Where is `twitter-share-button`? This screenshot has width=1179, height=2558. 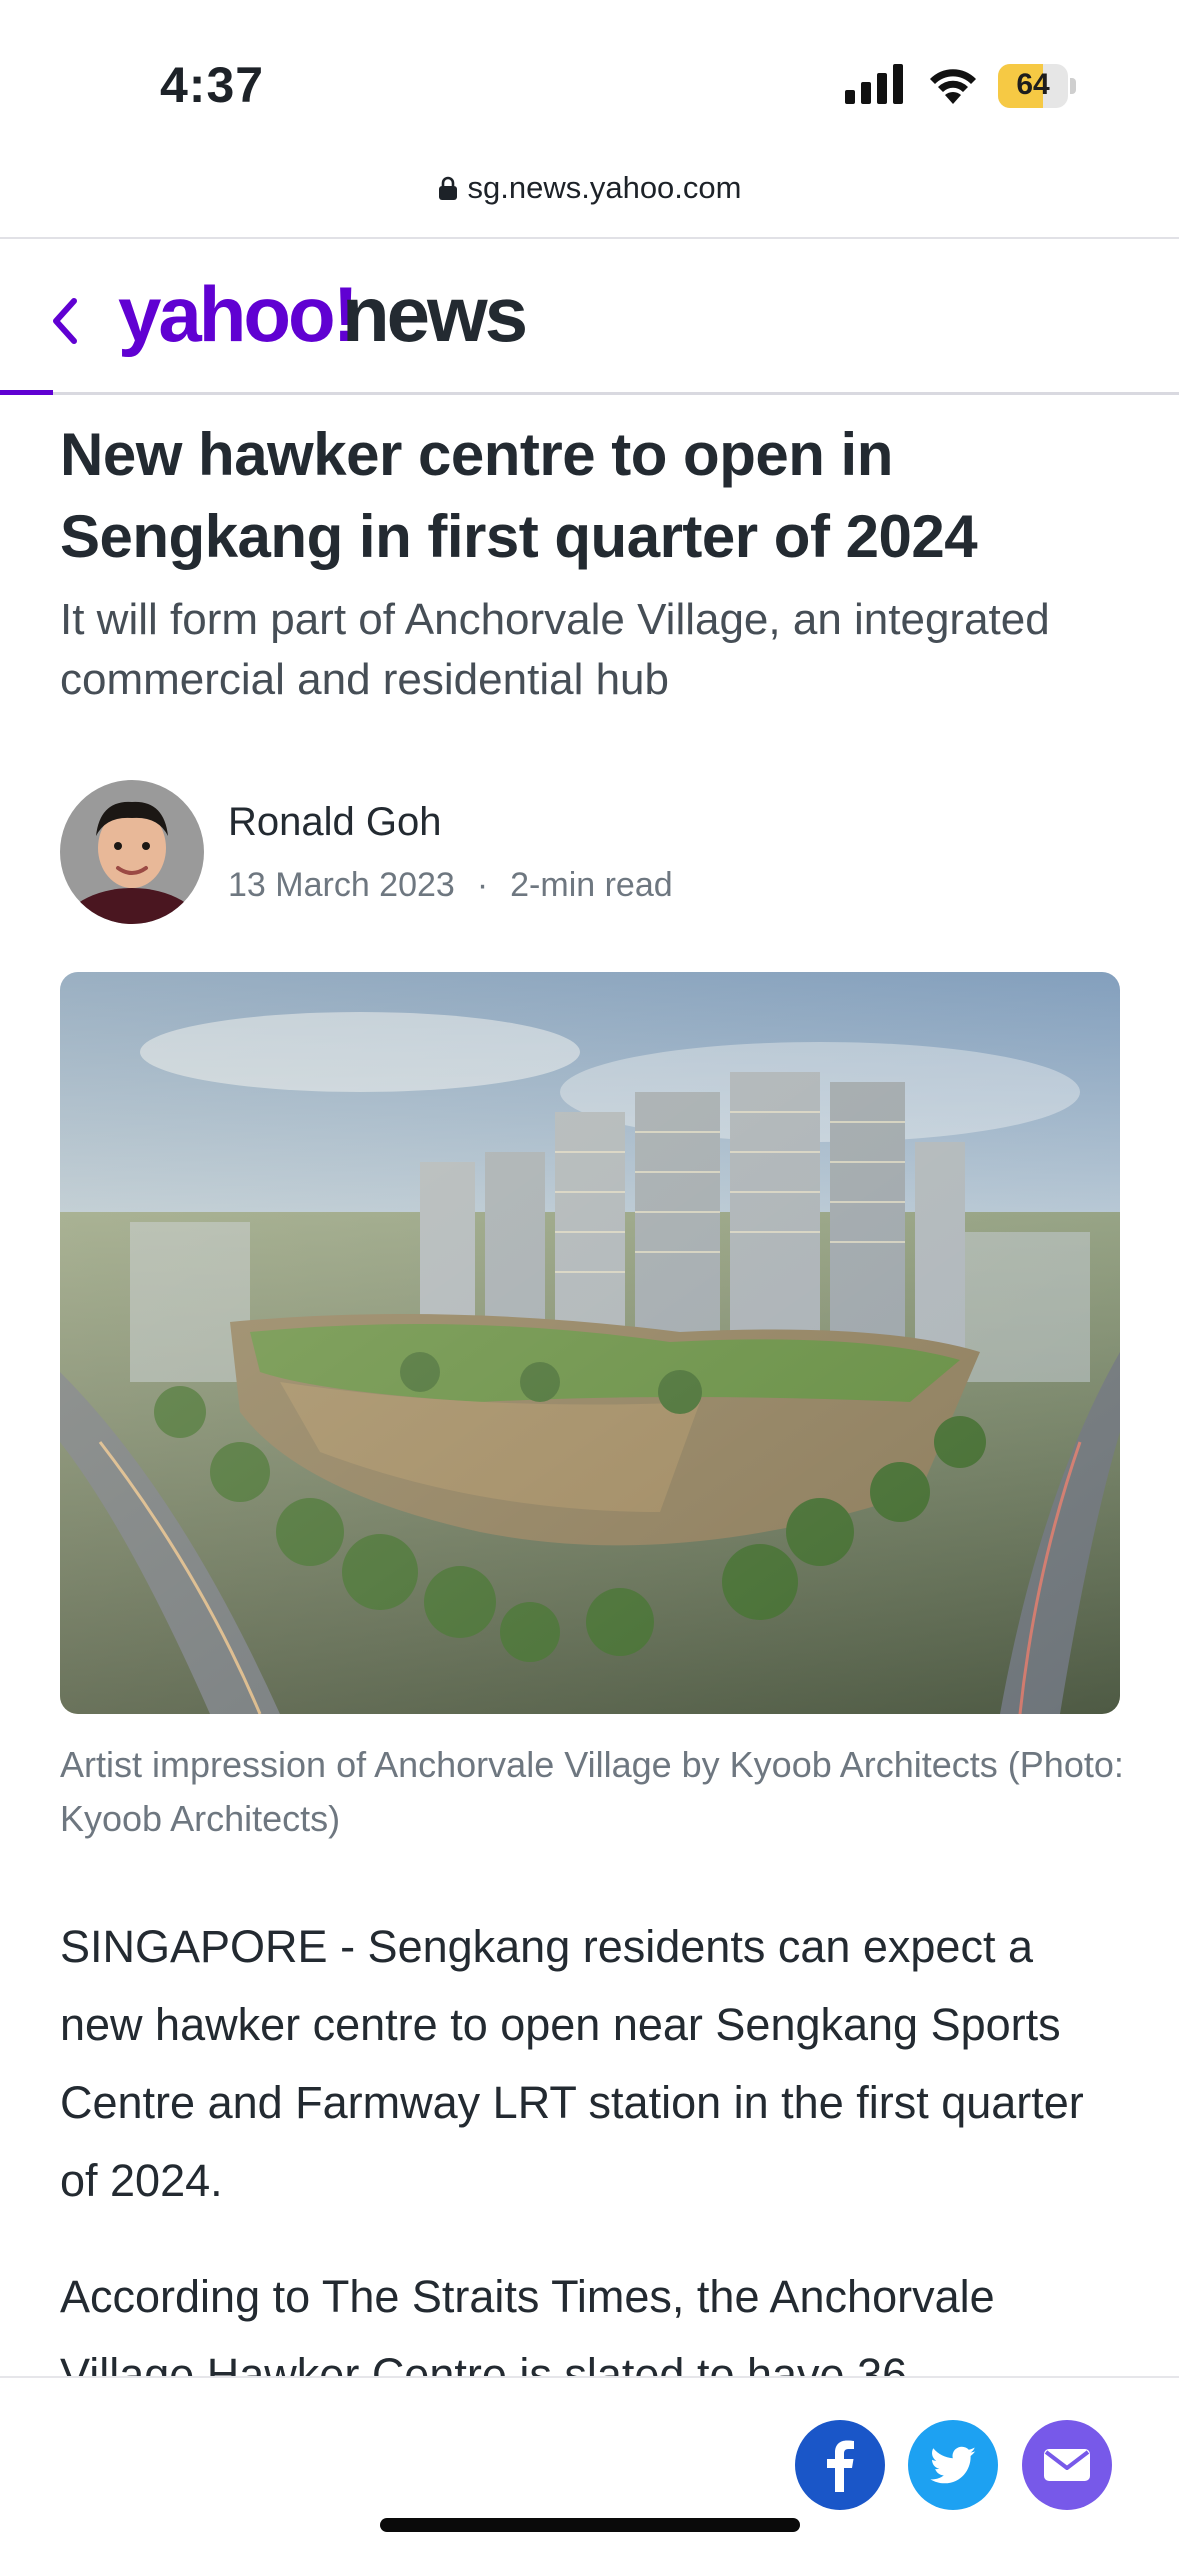
twitter-share-button is located at coordinates (953, 2465).